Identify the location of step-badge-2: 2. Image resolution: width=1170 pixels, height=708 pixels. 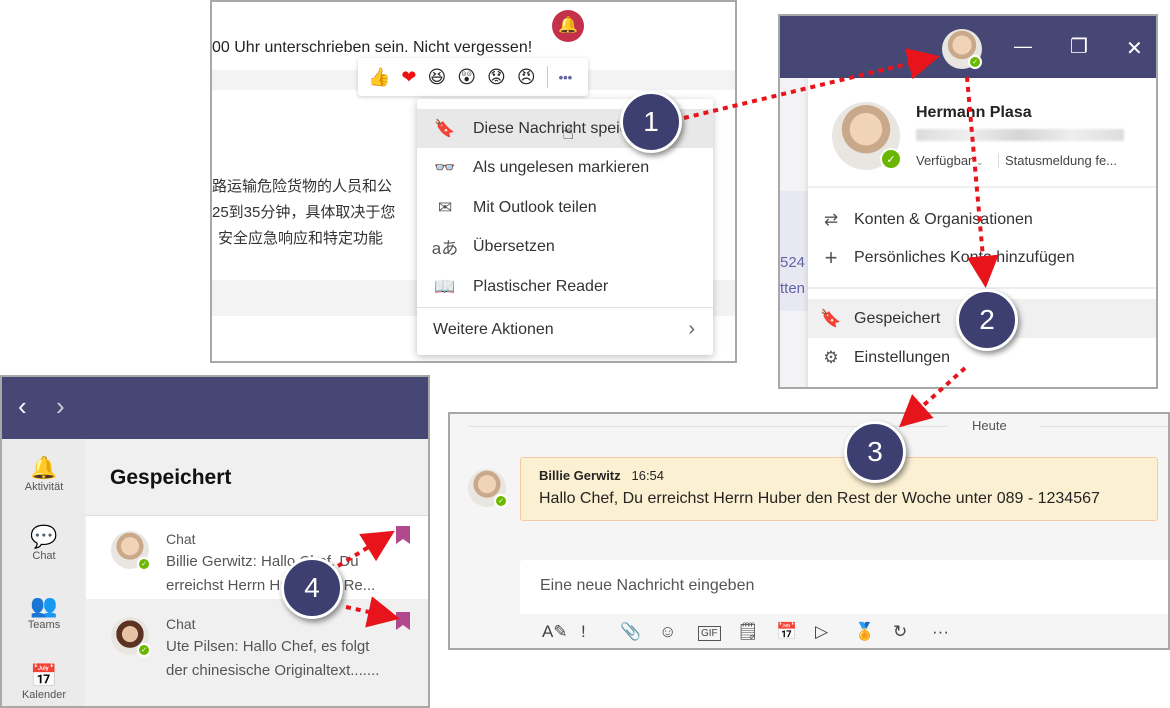
(987, 320).